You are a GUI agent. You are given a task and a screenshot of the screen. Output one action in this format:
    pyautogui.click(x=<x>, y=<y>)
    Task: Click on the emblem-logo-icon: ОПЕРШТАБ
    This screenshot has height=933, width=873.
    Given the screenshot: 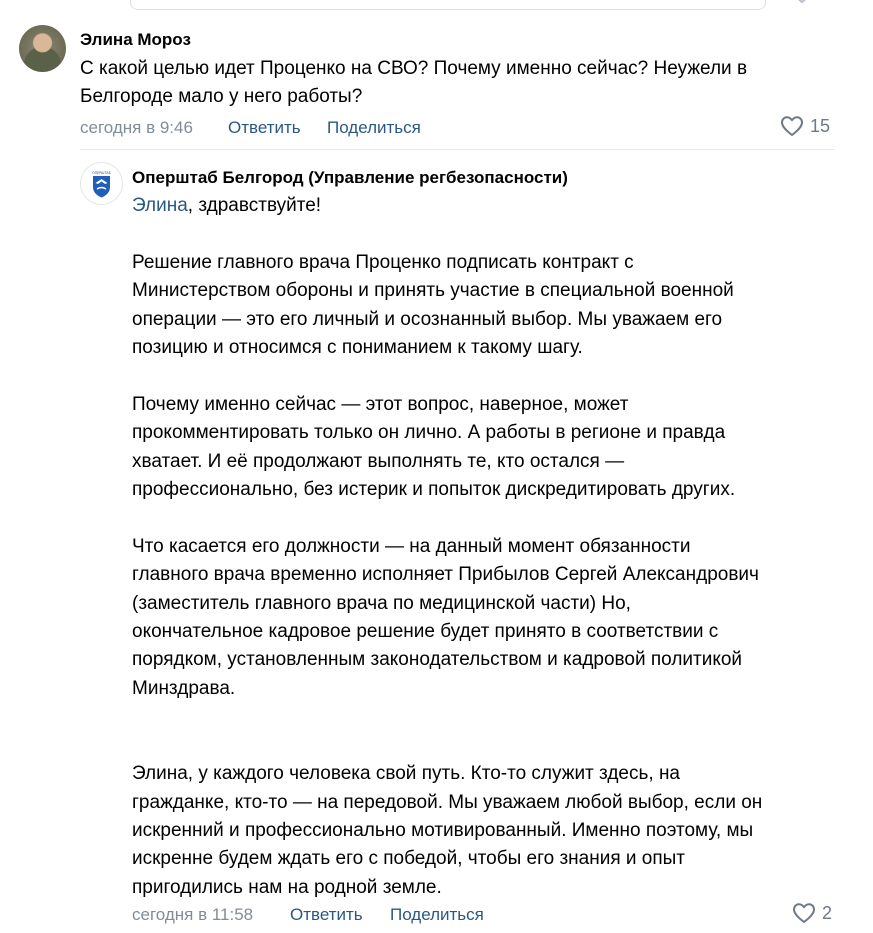 What is the action you would take?
    pyautogui.click(x=101, y=184)
    